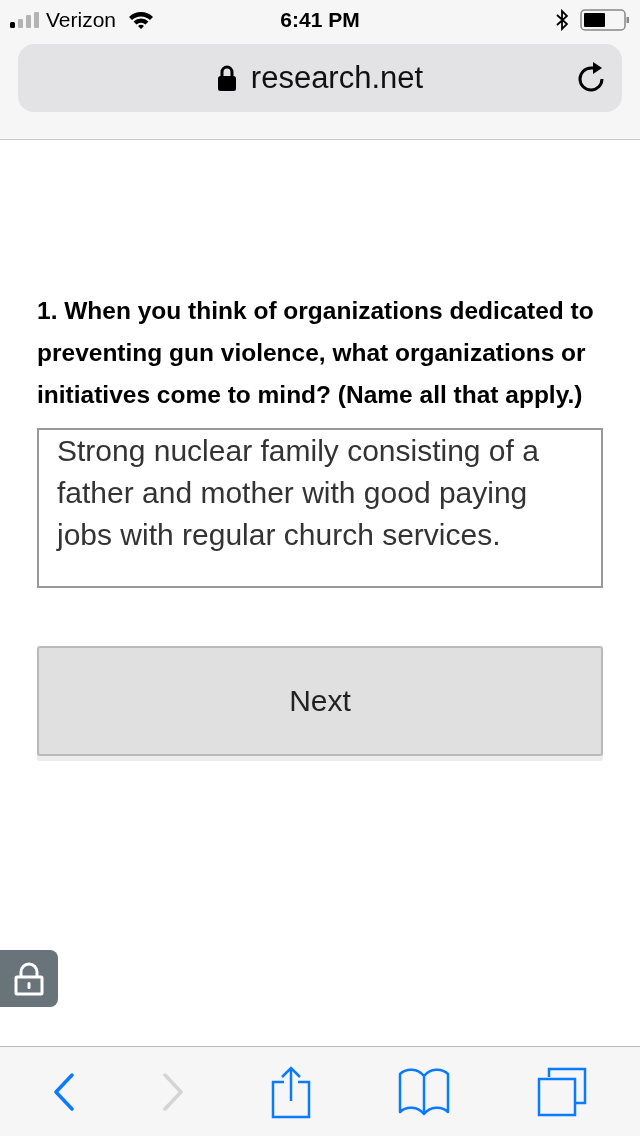 This screenshot has width=640, height=1136. What do you see at coordinates (320, 508) in the screenshot?
I see `answer-box: Strong nuclear family consisting of a father and mother with good paying jobs with regular church services.` at bounding box center [320, 508].